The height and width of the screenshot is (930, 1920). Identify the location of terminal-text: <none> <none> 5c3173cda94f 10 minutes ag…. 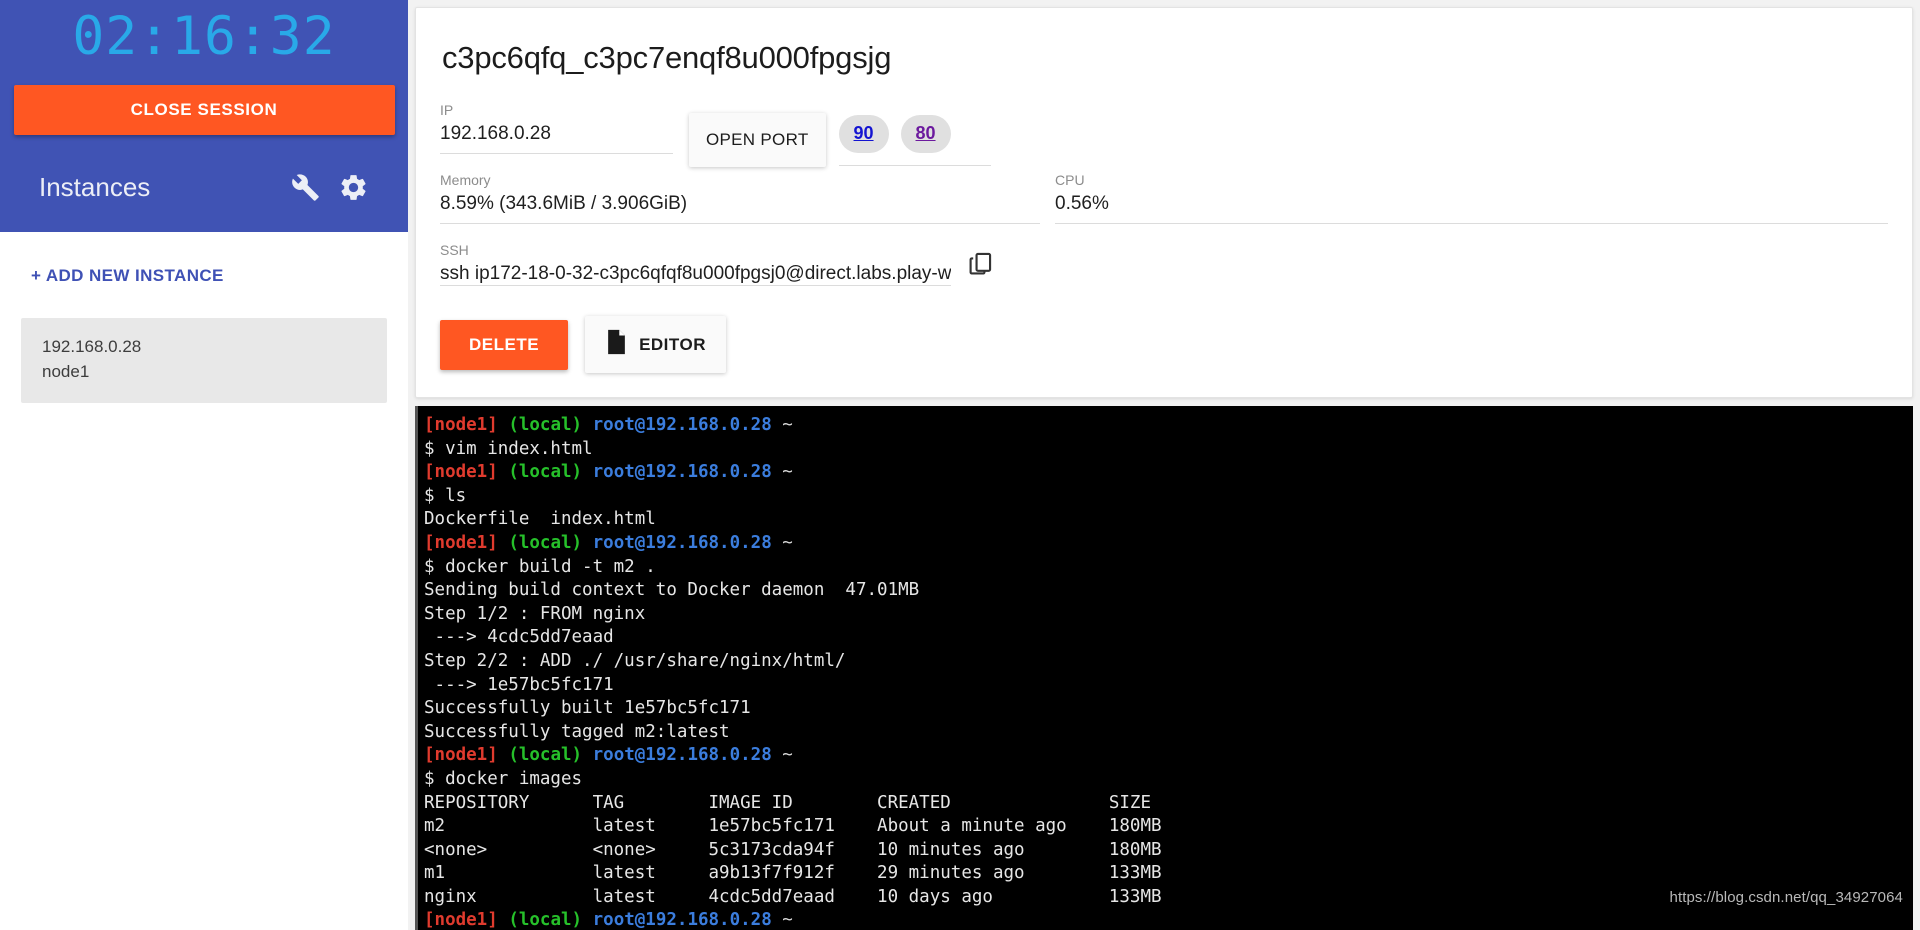
(793, 849).